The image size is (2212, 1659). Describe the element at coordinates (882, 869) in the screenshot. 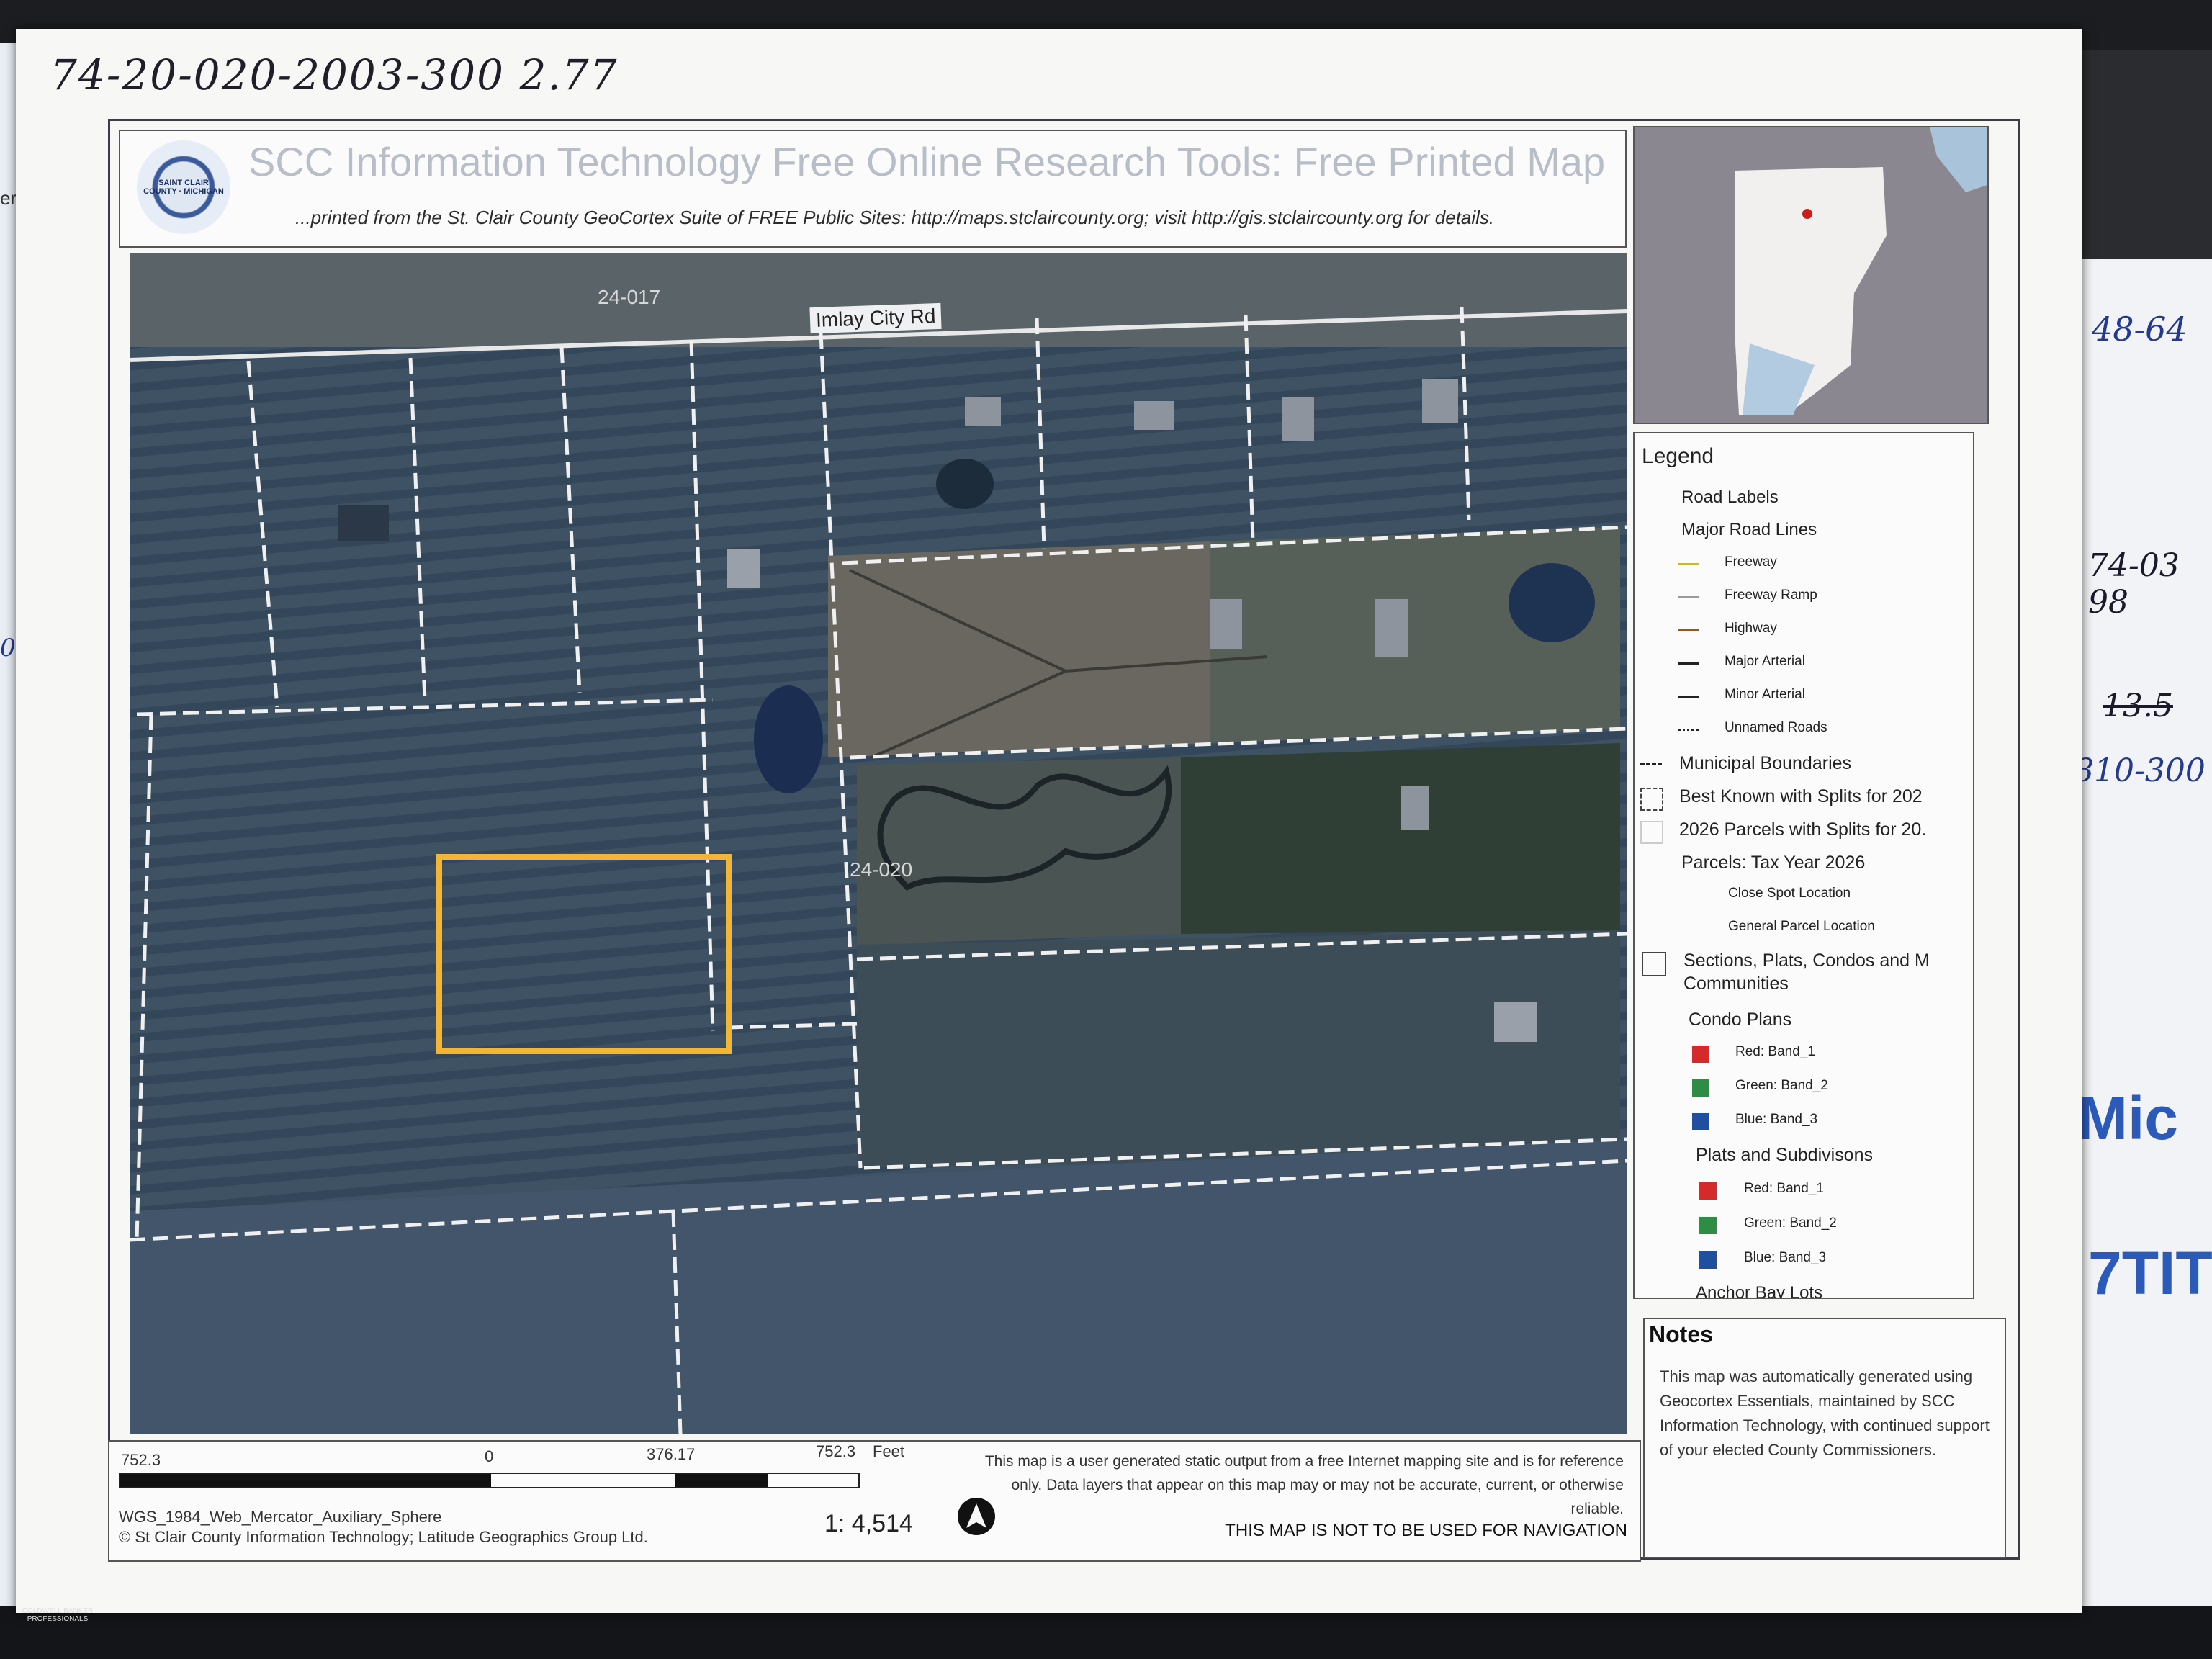

I see `section-label: 24-020` at that location.